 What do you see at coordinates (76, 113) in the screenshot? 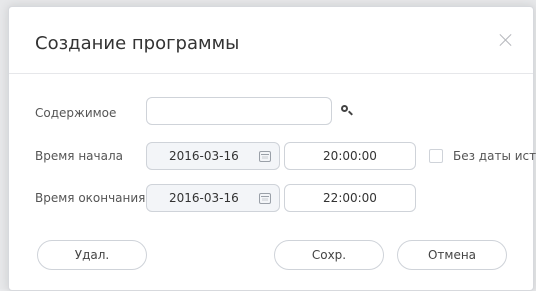
I see `content-label: Содержимое` at bounding box center [76, 113].